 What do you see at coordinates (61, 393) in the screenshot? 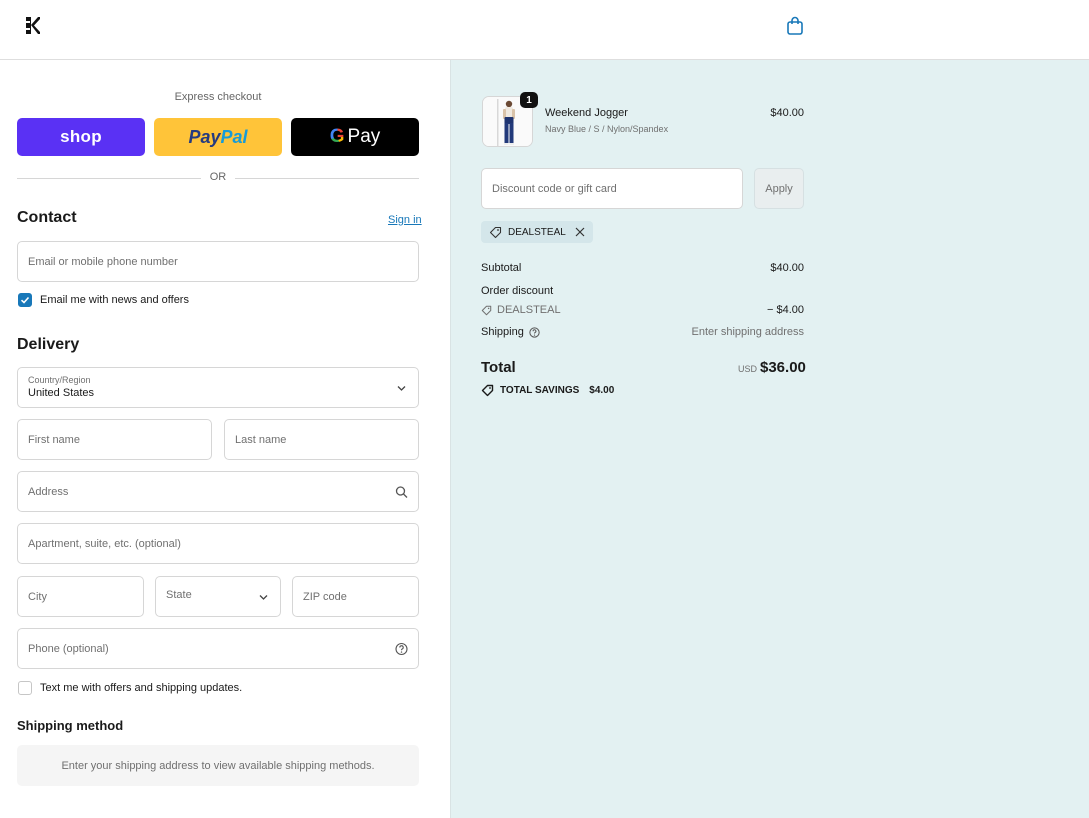
I see `country-value: United States` at bounding box center [61, 393].